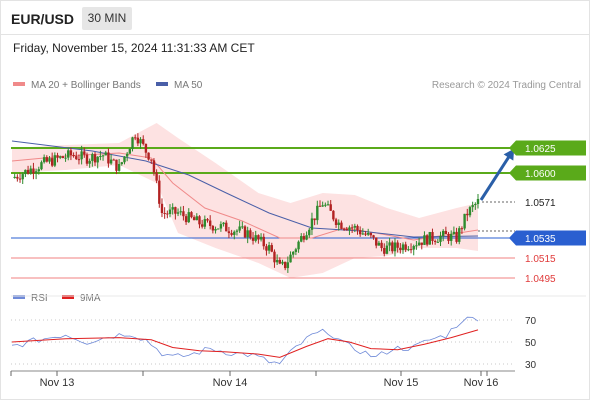  Describe the element at coordinates (540, 149) in the screenshot. I see `level-label-0: 1.0625` at that location.